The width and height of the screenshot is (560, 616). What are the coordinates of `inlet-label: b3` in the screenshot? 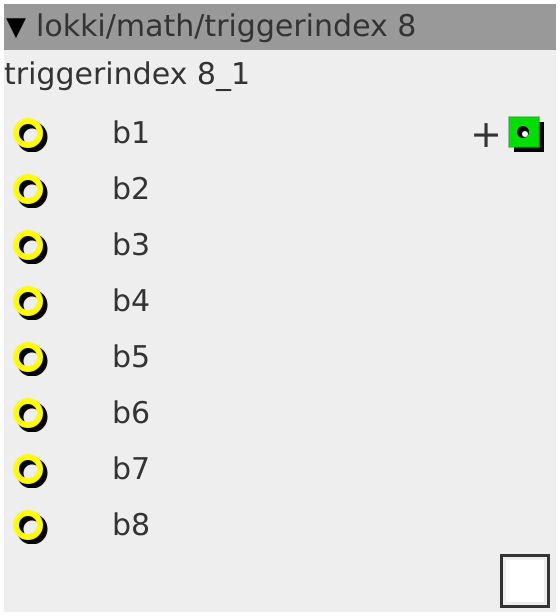 It's located at (131, 246).